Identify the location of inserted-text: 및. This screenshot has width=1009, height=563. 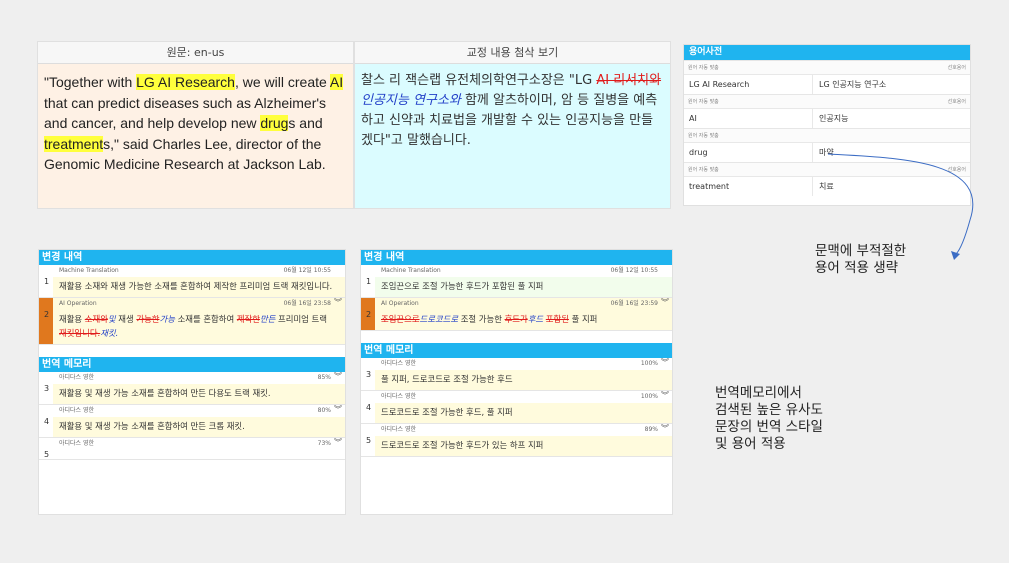
(111, 319).